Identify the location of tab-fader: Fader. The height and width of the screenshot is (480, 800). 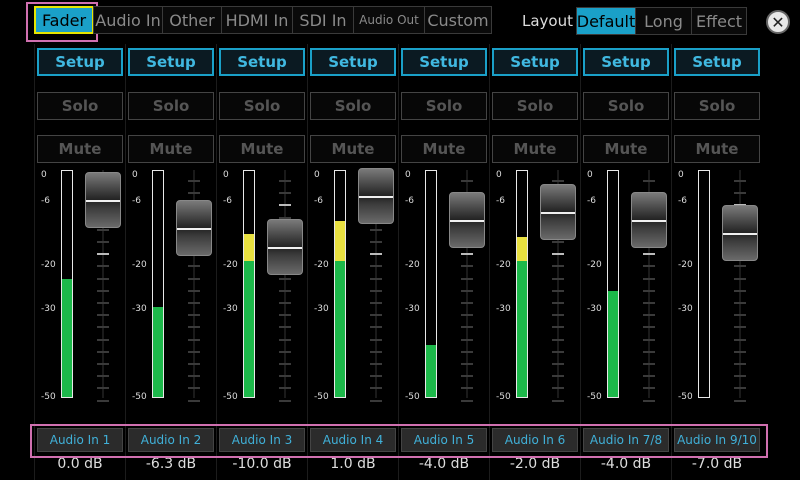
(64, 20).